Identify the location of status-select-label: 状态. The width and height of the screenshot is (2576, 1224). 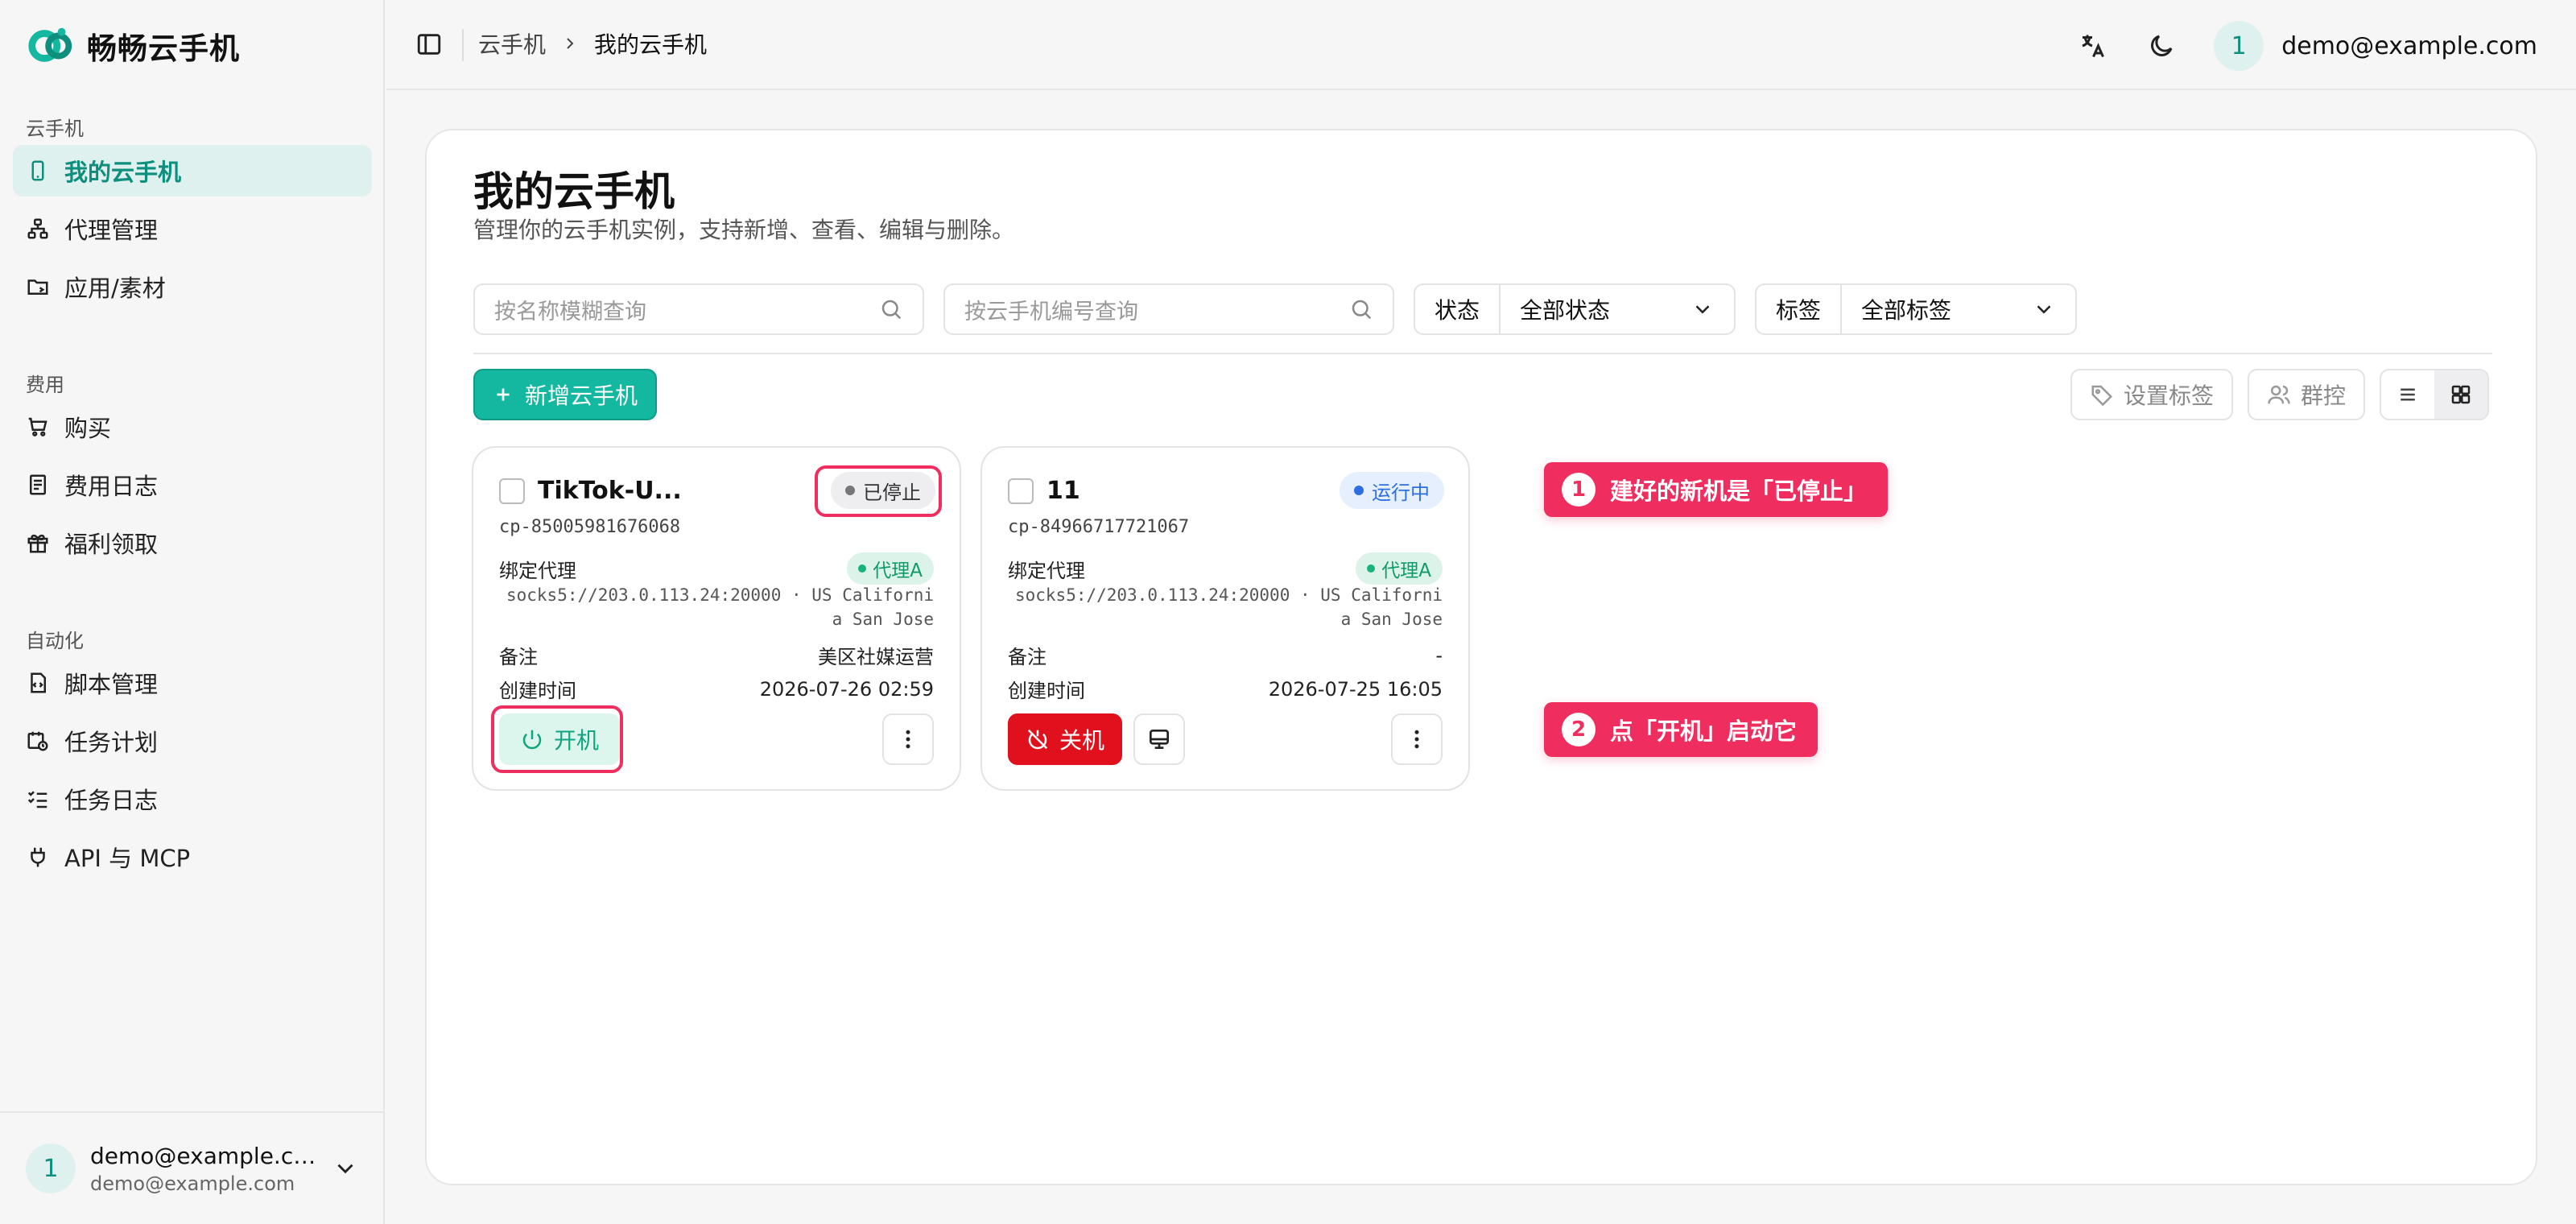
(1458, 309).